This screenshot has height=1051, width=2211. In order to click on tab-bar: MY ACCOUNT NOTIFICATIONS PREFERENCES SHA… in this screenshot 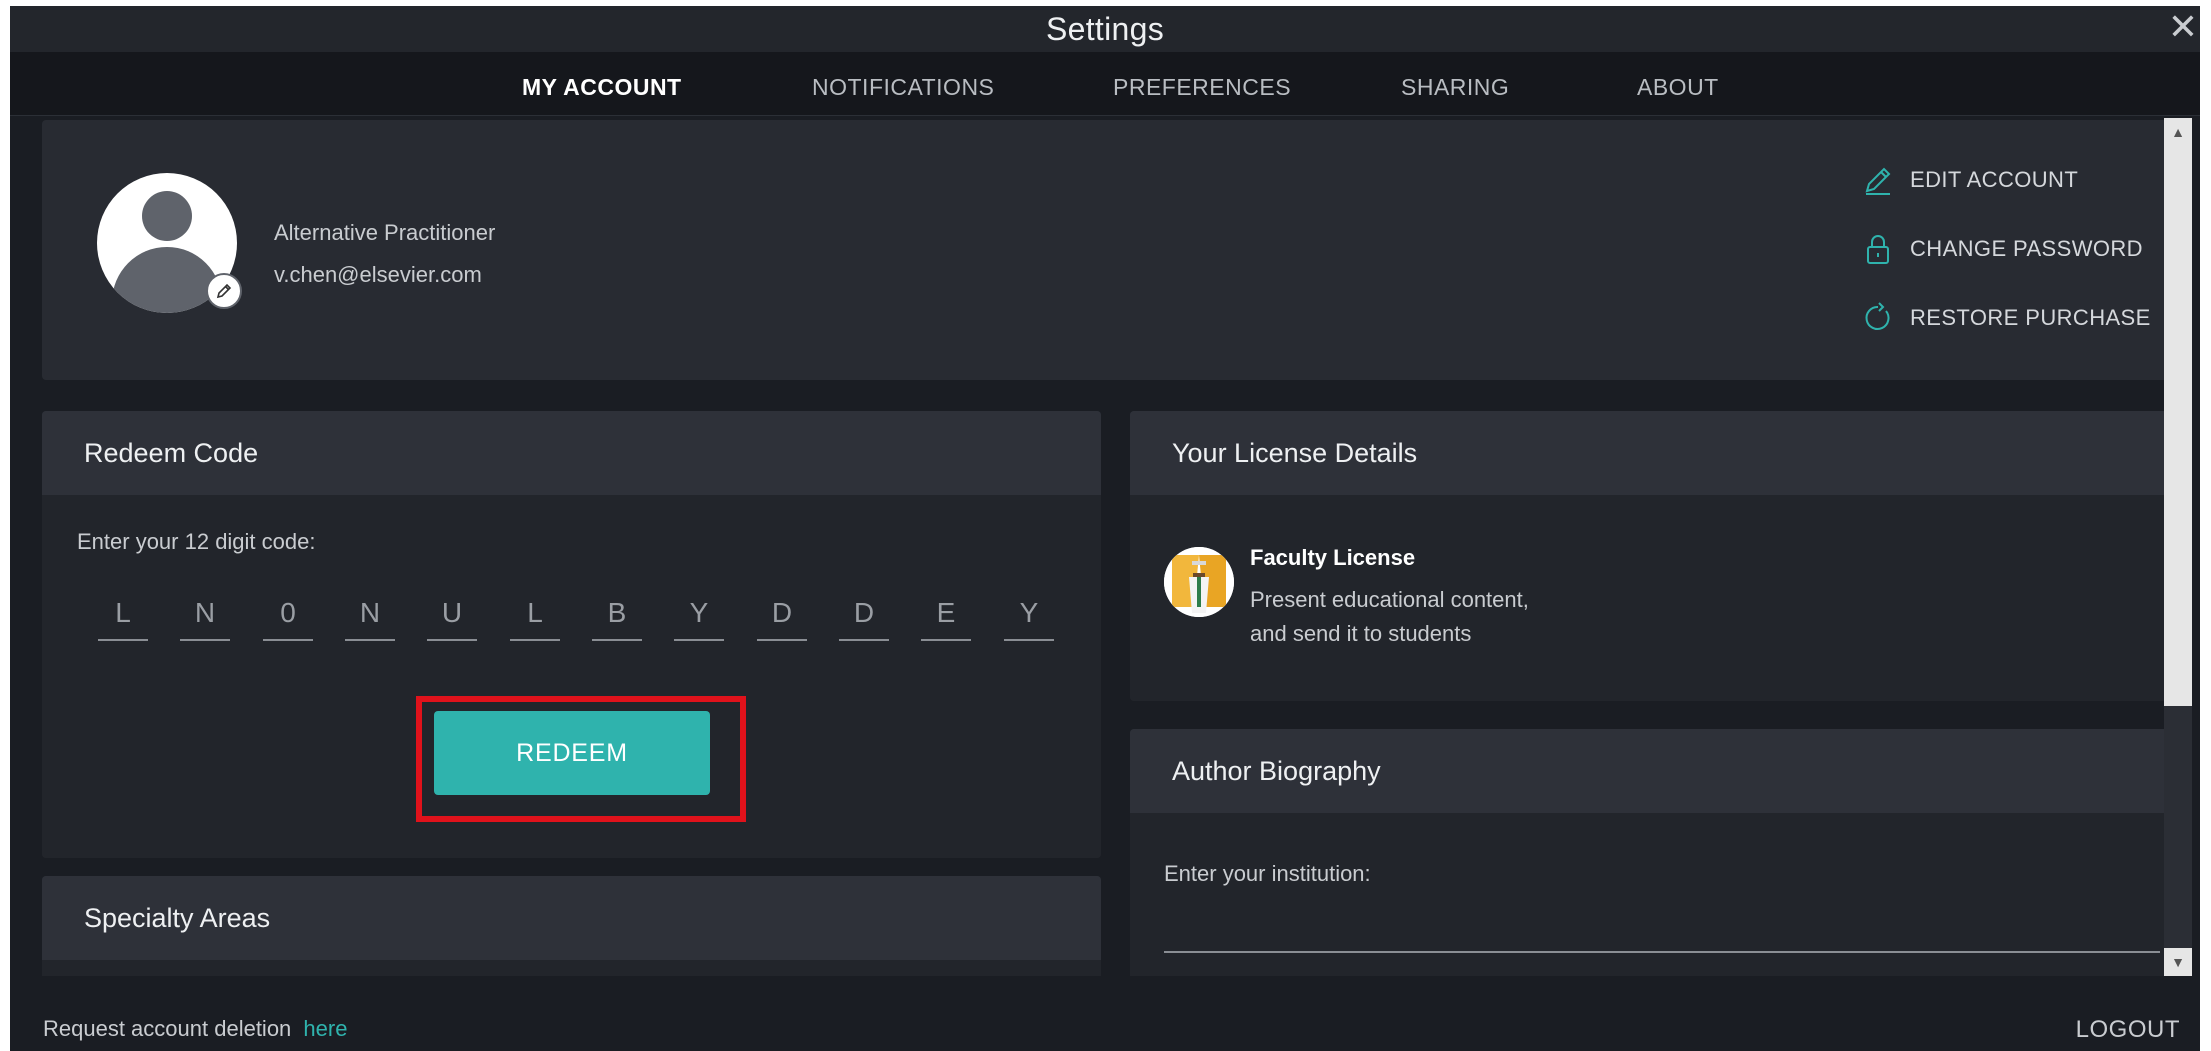, I will do `click(1105, 84)`.